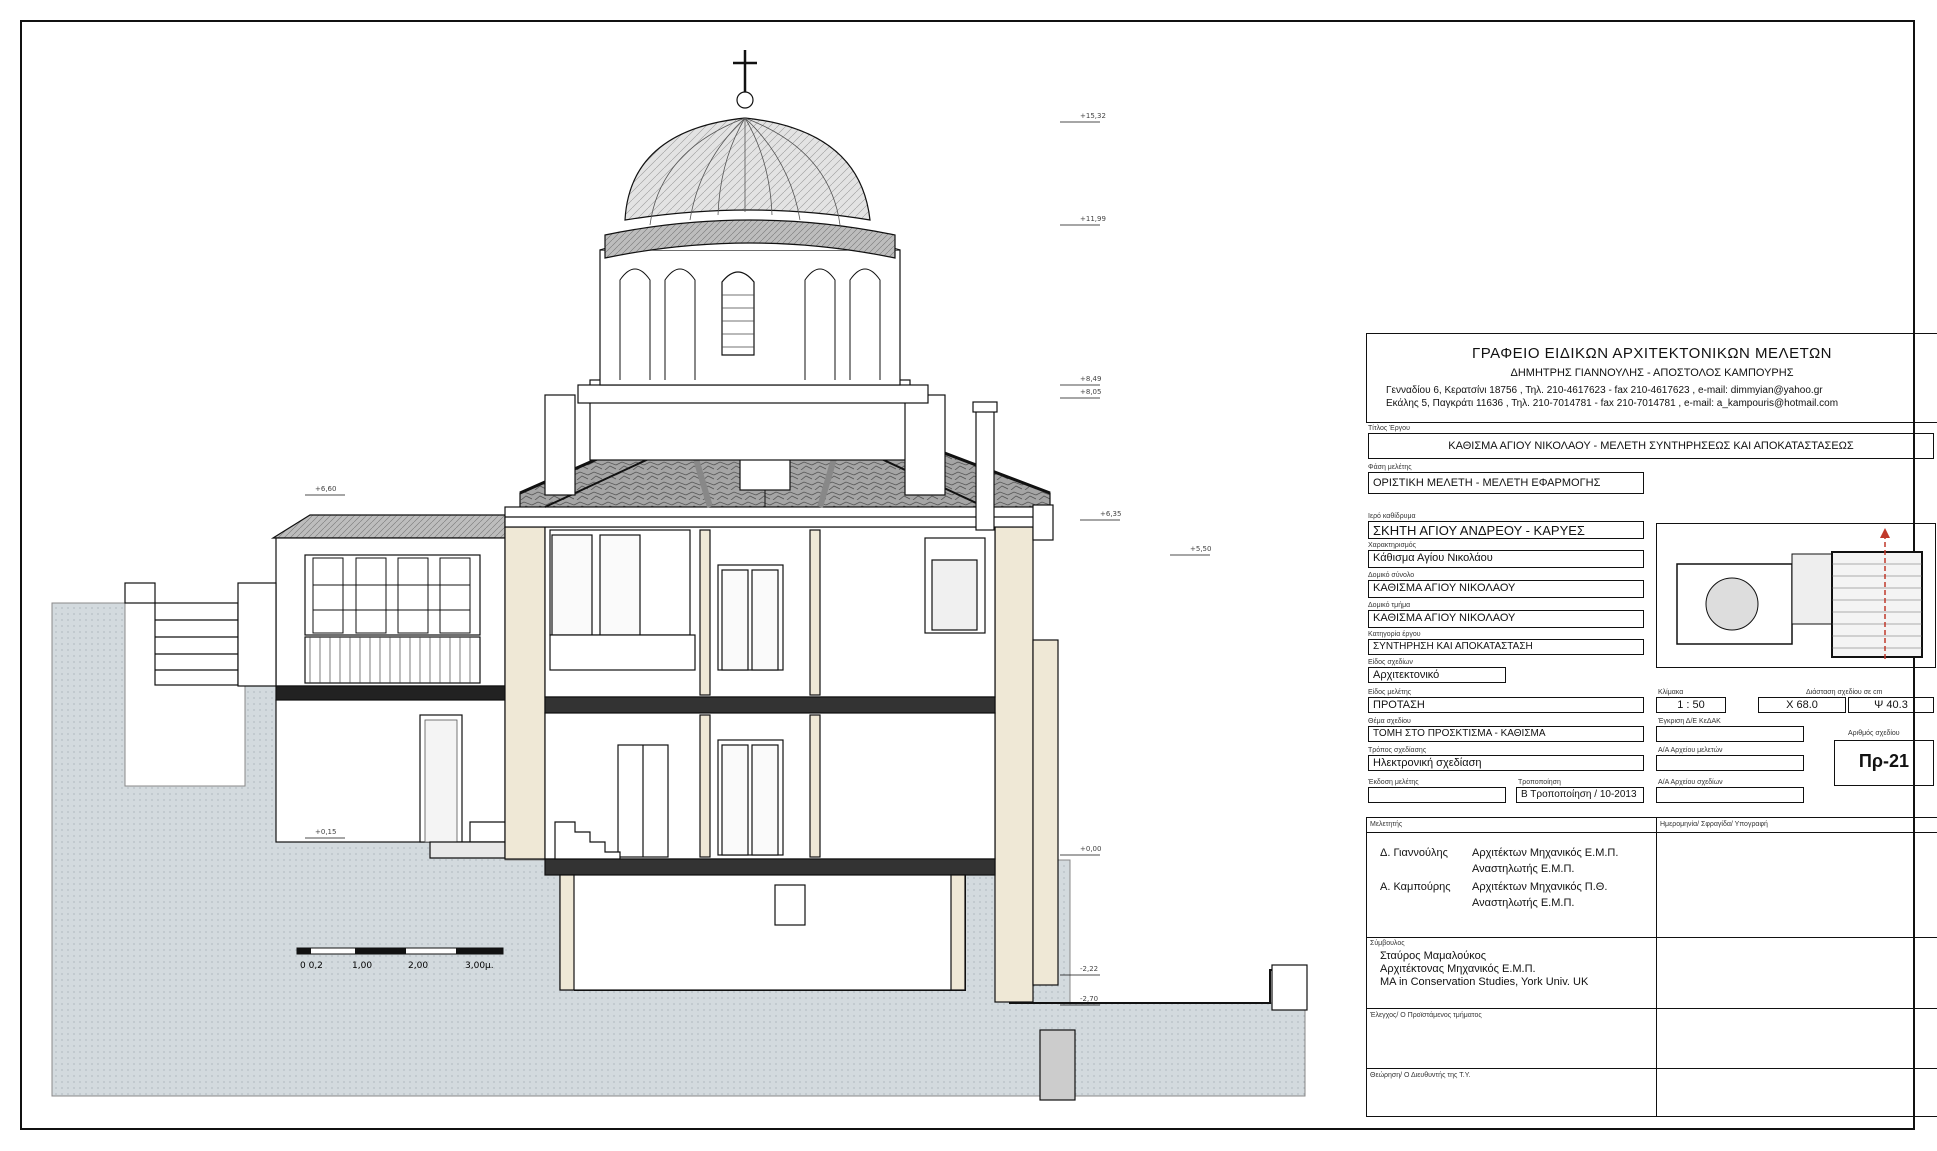 This screenshot has width=1937, height=1151. Describe the element at coordinates (1523, 903) in the screenshot. I see `designer-2-role-2: Αναστηλωτής Ε.Μ.Π.` at that location.